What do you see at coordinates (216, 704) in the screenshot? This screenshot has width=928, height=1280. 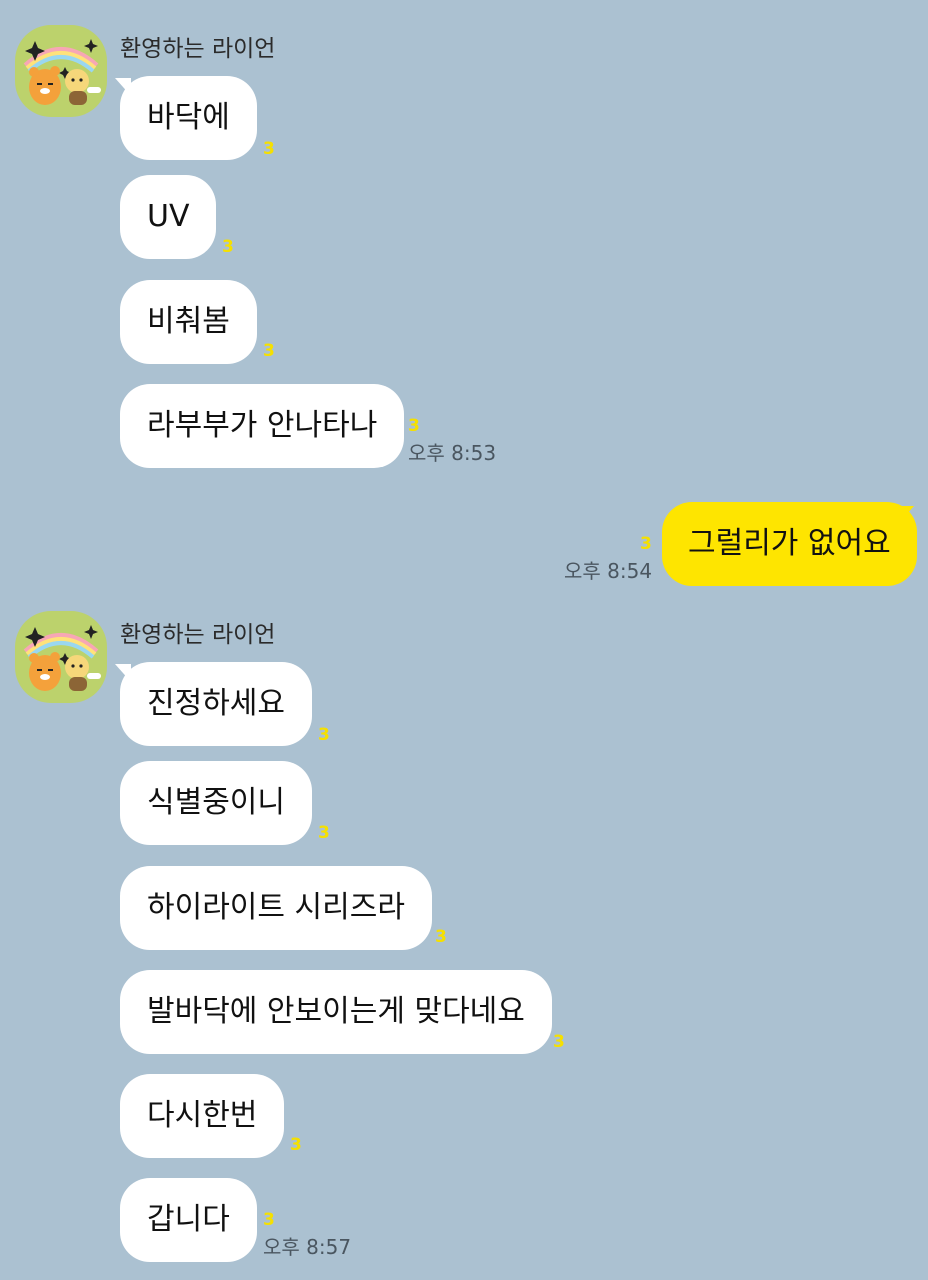 I see `message-bubble: 진정하세요` at bounding box center [216, 704].